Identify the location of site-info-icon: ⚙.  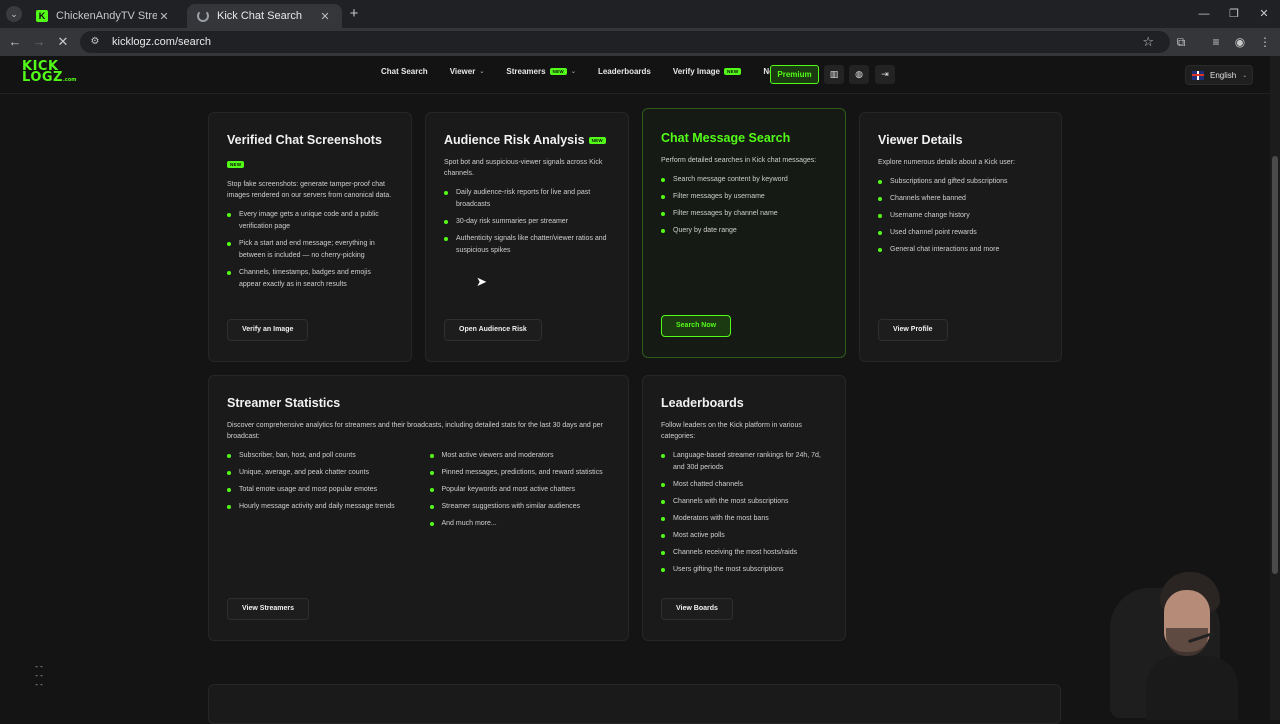
(95, 42).